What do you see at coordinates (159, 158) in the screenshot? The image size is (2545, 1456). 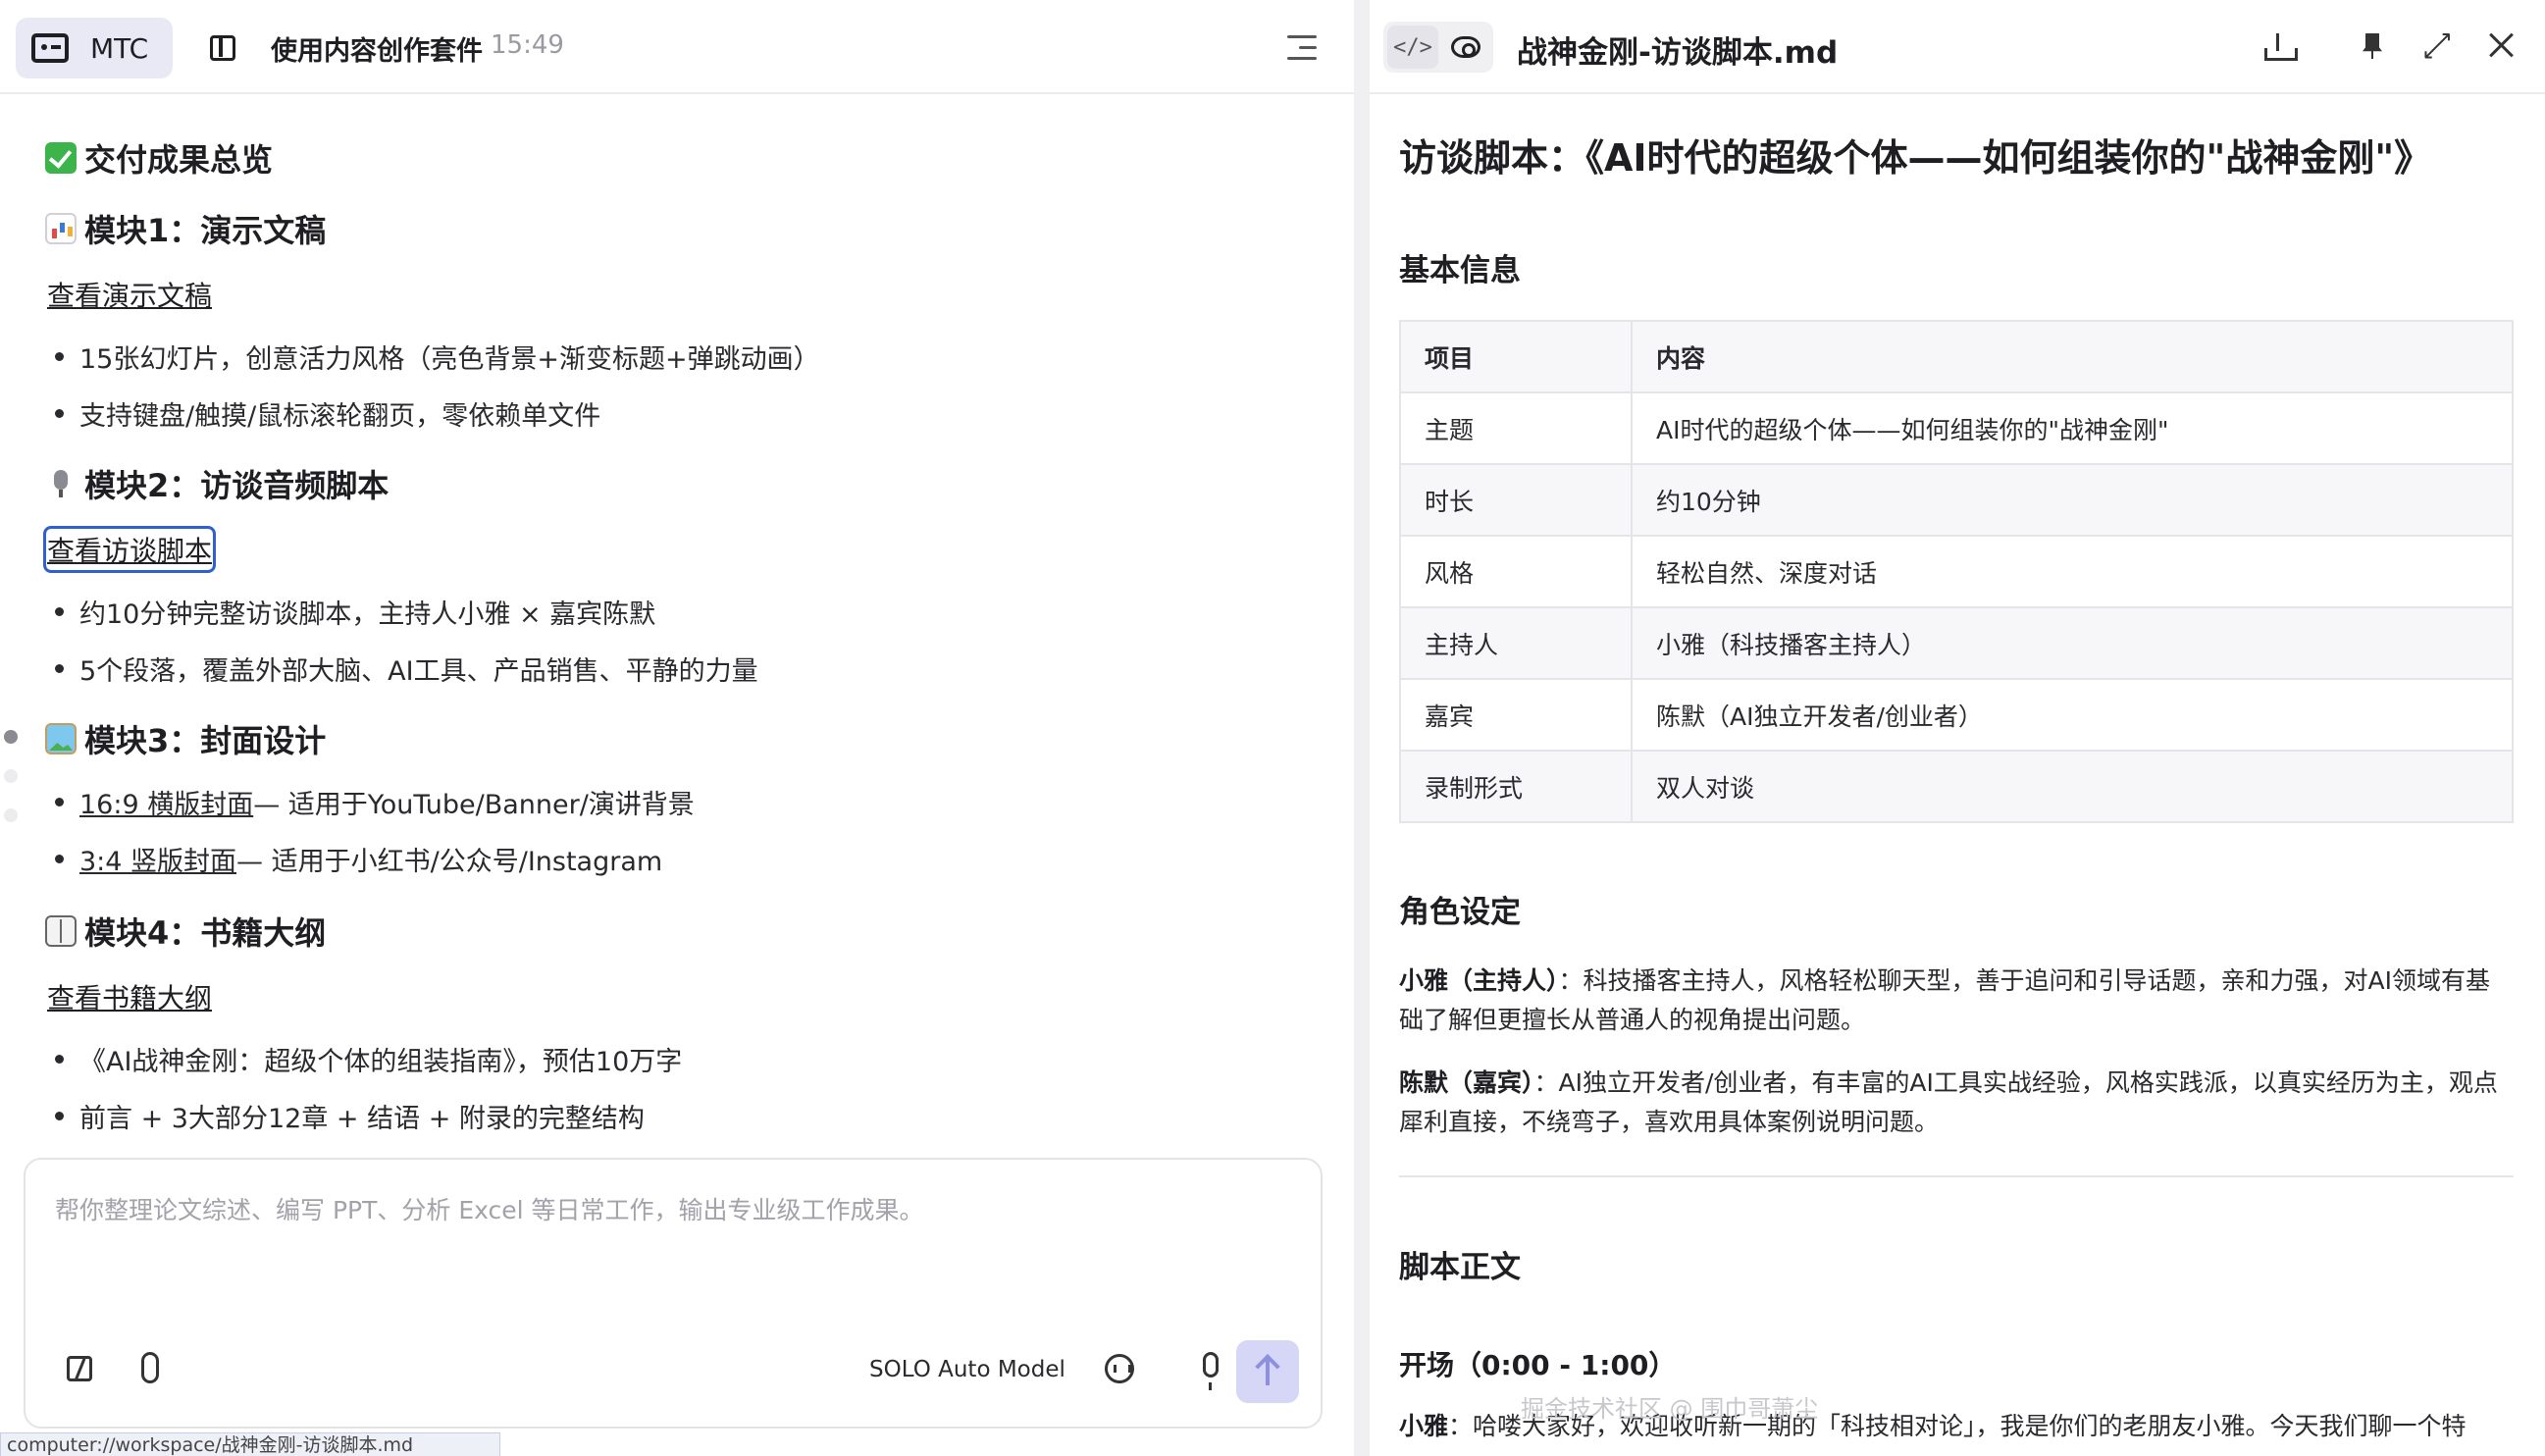 I see `summary-heading: 交付成果总览` at bounding box center [159, 158].